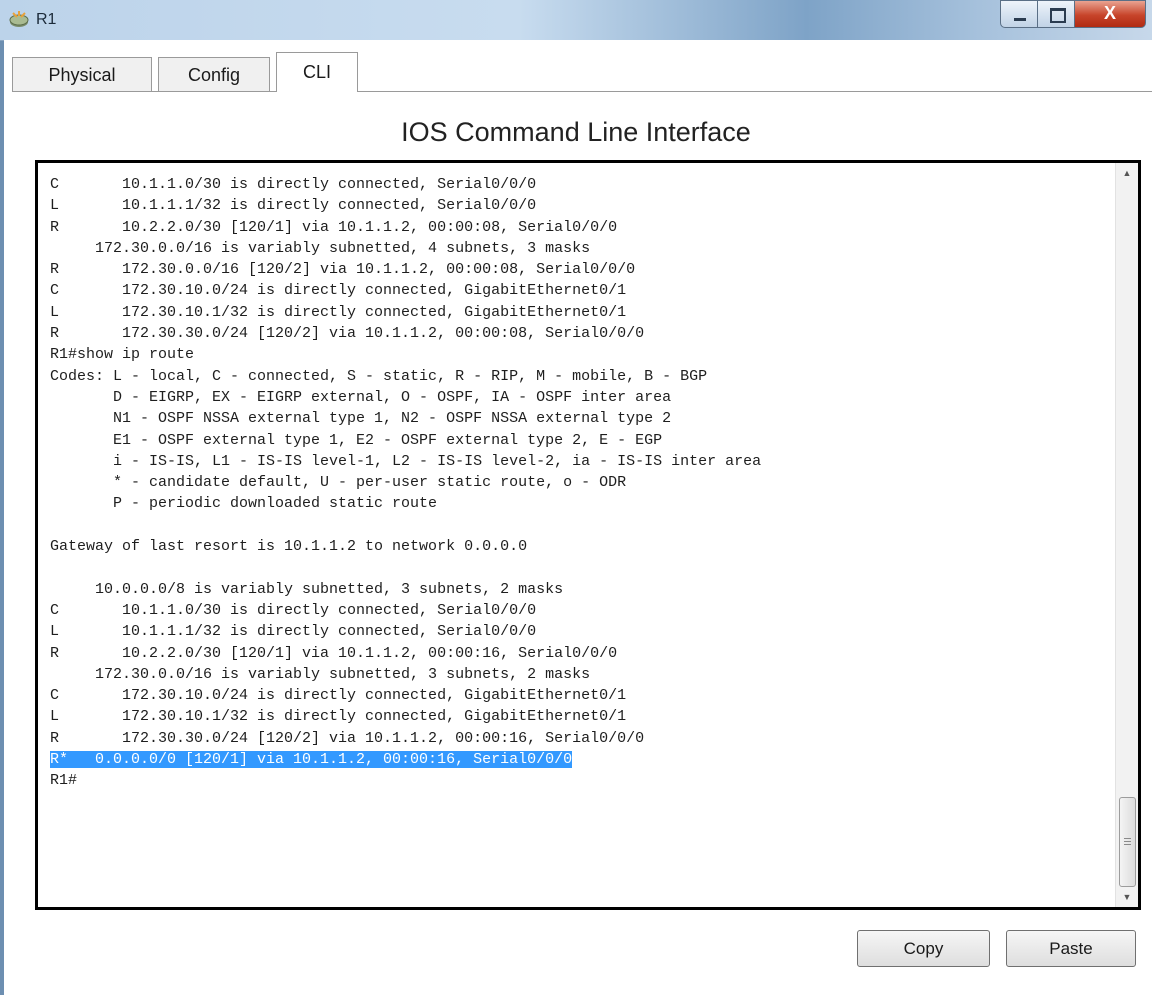 The height and width of the screenshot is (995, 1152). Describe the element at coordinates (244, 504) in the screenshot. I see `terminal-line-text: P - periodic downloaded static route` at that location.